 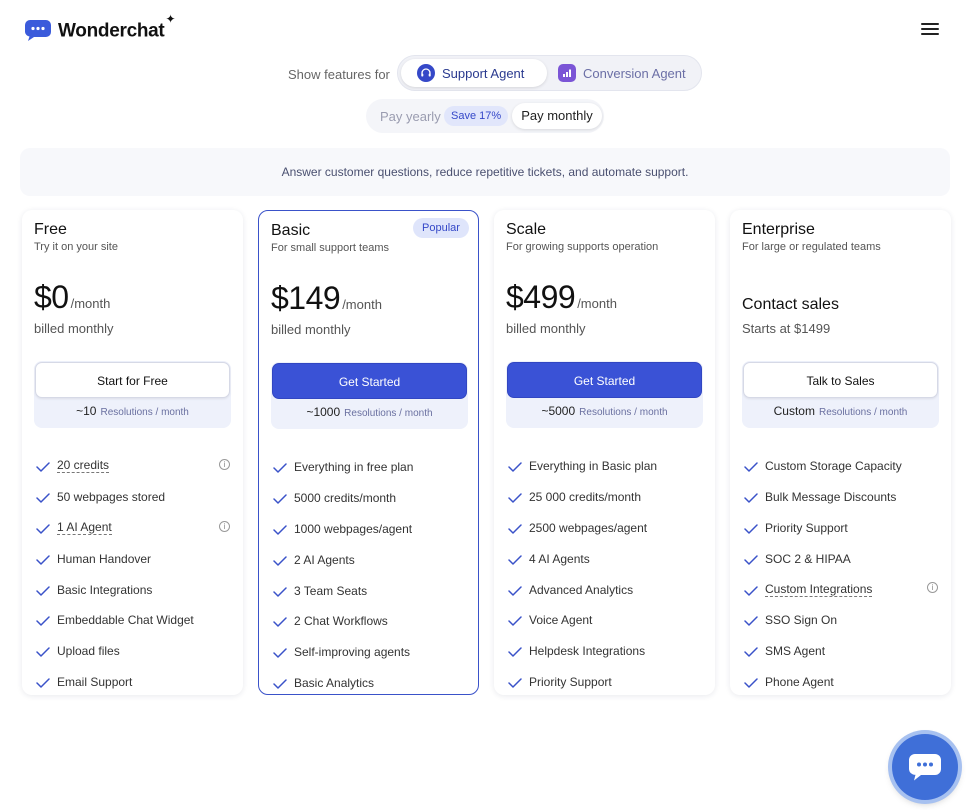 What do you see at coordinates (125, 620) in the screenshot?
I see `feature-text: Embeddable Chat Widget` at bounding box center [125, 620].